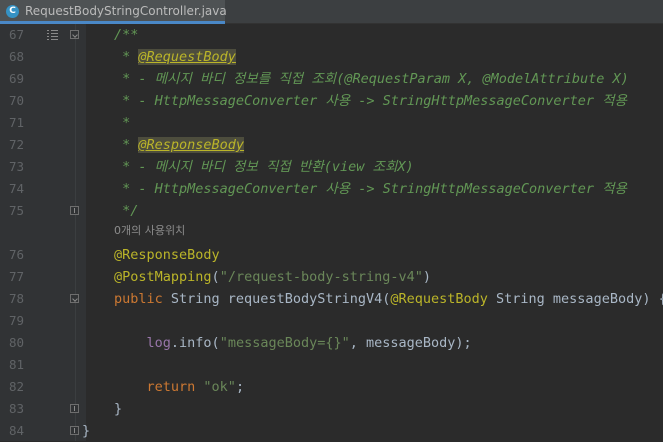 This screenshot has height=442, width=663. Describe the element at coordinates (240, 387) in the screenshot. I see `code-token: ;` at that location.